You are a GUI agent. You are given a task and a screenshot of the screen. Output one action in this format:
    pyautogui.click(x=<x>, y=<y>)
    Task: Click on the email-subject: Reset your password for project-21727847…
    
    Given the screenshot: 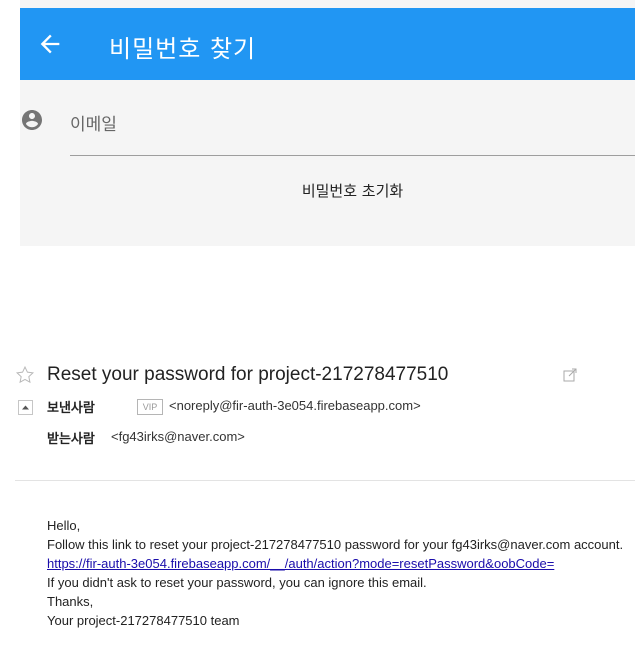 What is the action you would take?
    pyautogui.click(x=248, y=374)
    